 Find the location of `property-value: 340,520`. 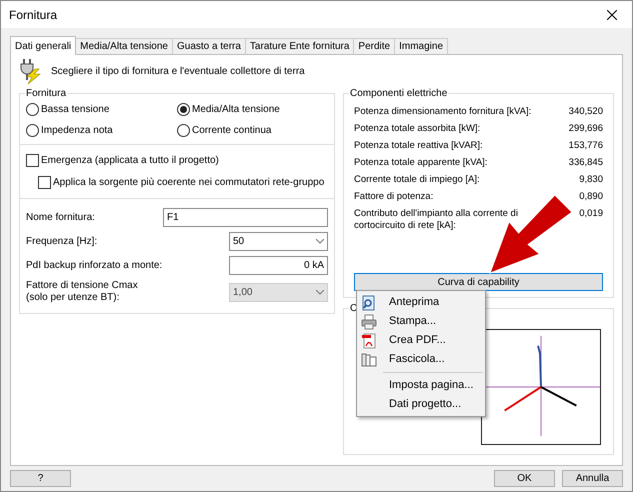

property-value: 340,520 is located at coordinates (585, 112).